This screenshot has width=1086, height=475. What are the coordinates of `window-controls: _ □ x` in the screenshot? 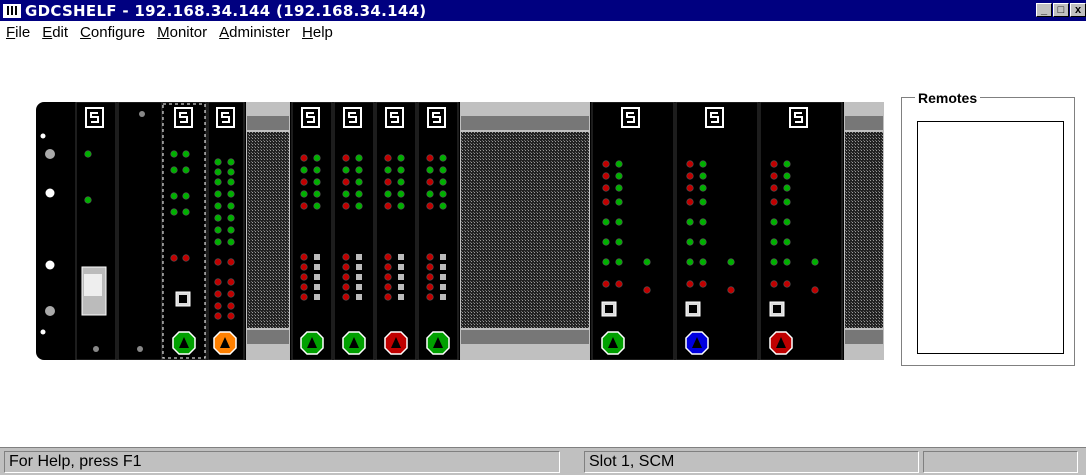 It's located at (1060, 10).